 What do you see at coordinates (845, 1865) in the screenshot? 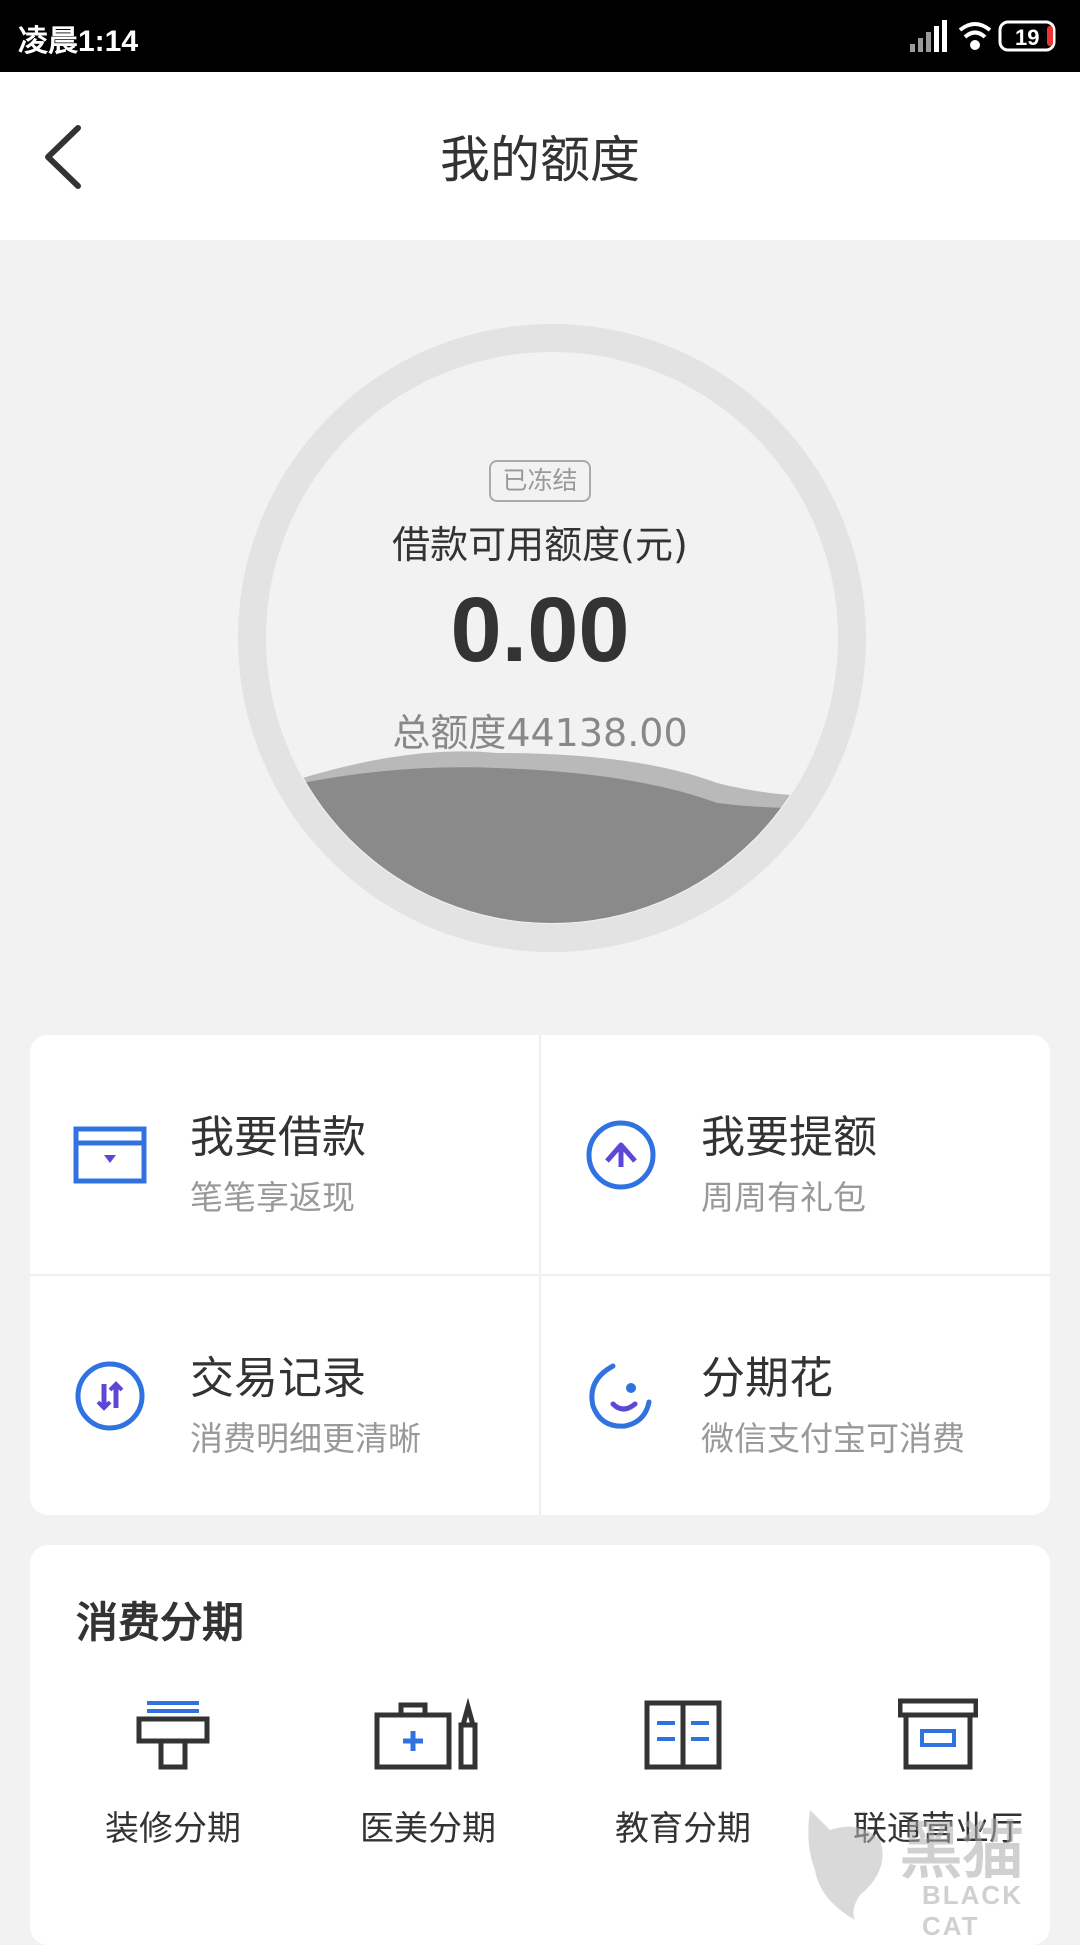
I see `cat-logo-icon` at bounding box center [845, 1865].